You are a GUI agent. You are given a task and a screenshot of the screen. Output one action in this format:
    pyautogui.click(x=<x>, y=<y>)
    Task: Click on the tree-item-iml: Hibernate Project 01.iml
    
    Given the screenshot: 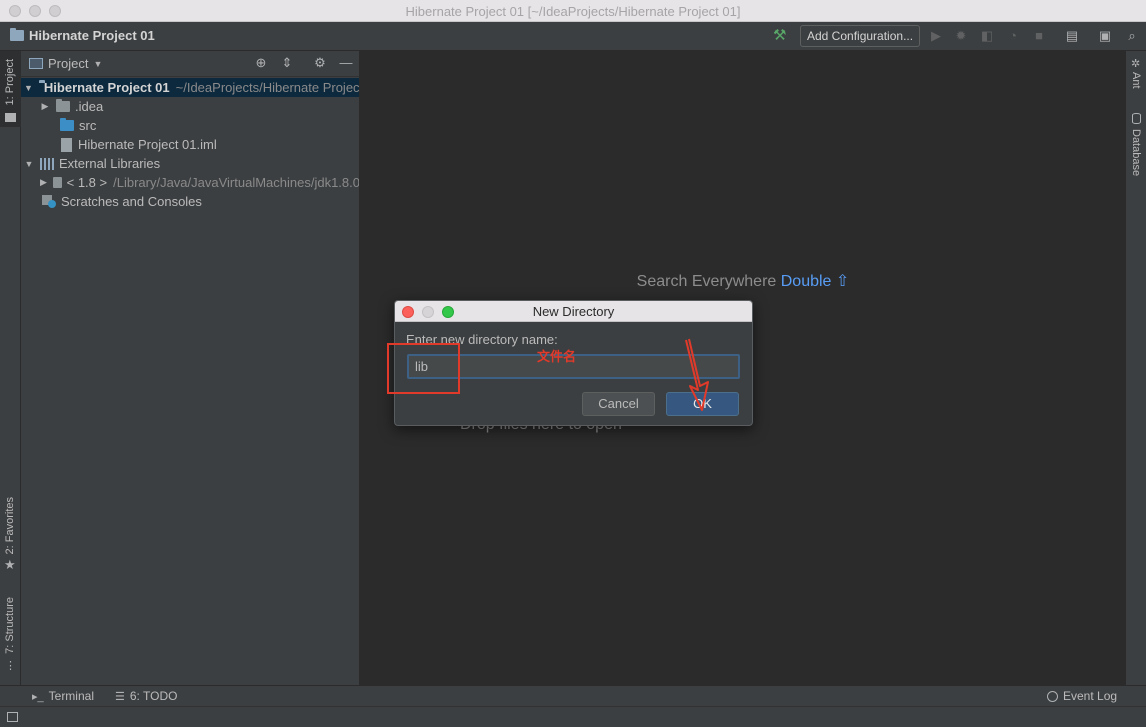 What is the action you would take?
    pyautogui.click(x=190, y=144)
    